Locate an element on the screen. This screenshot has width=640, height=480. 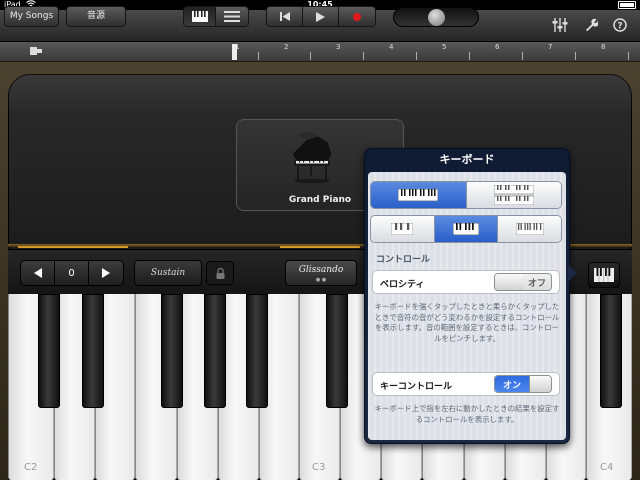
key-label-c3: C3 is located at coordinates (319, 467).